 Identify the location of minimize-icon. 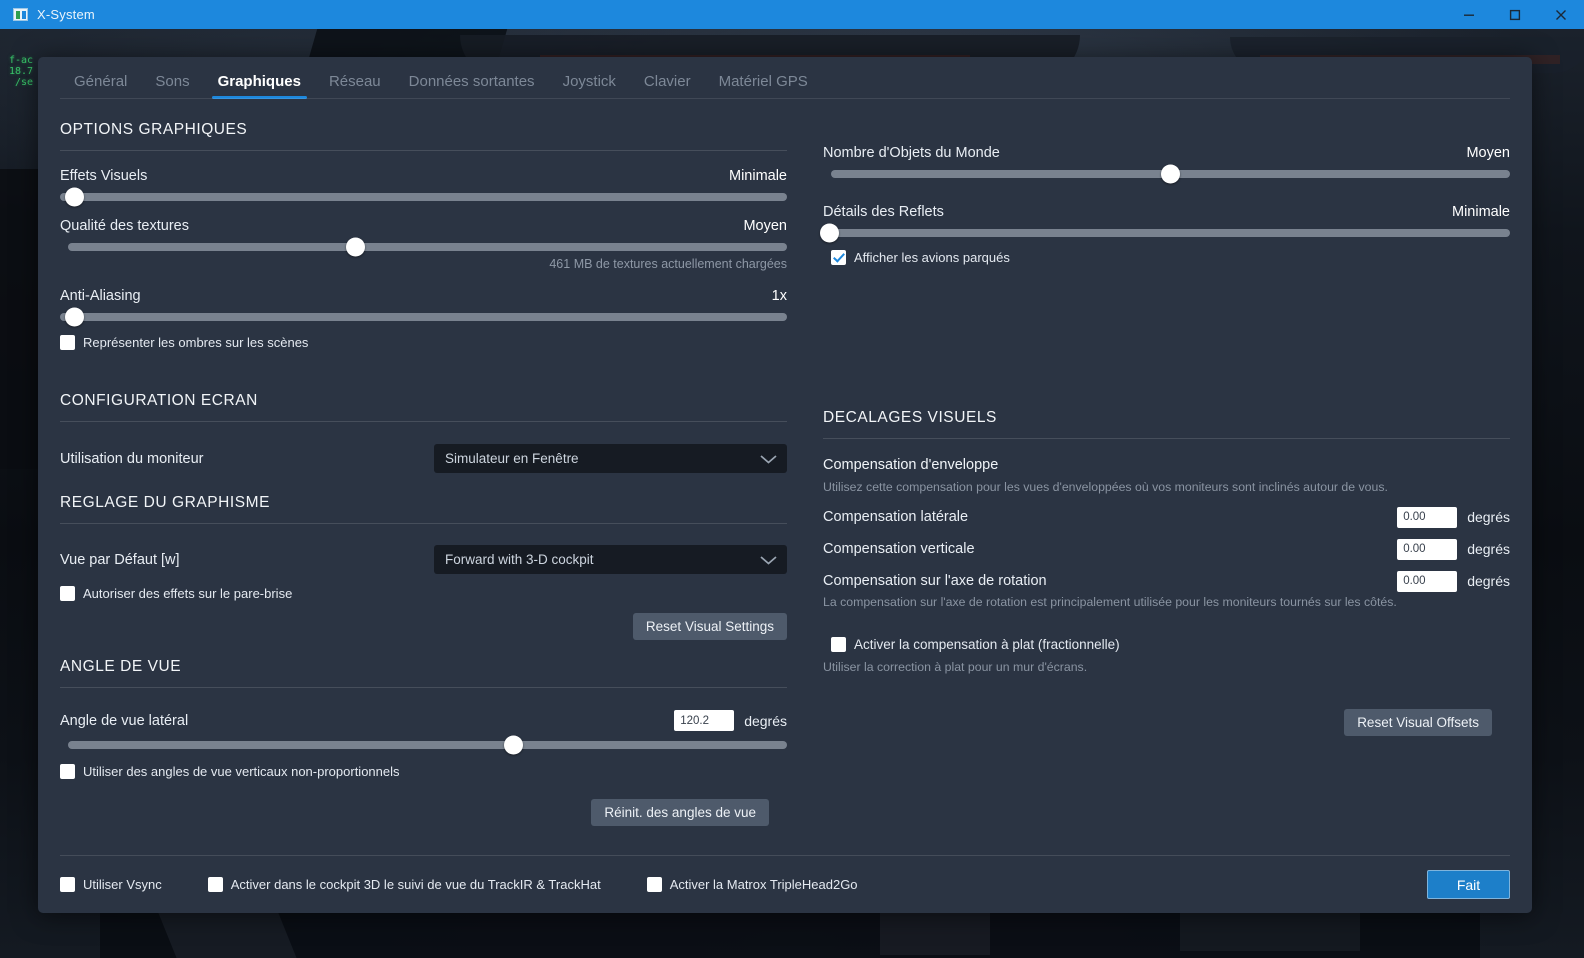
(1469, 15).